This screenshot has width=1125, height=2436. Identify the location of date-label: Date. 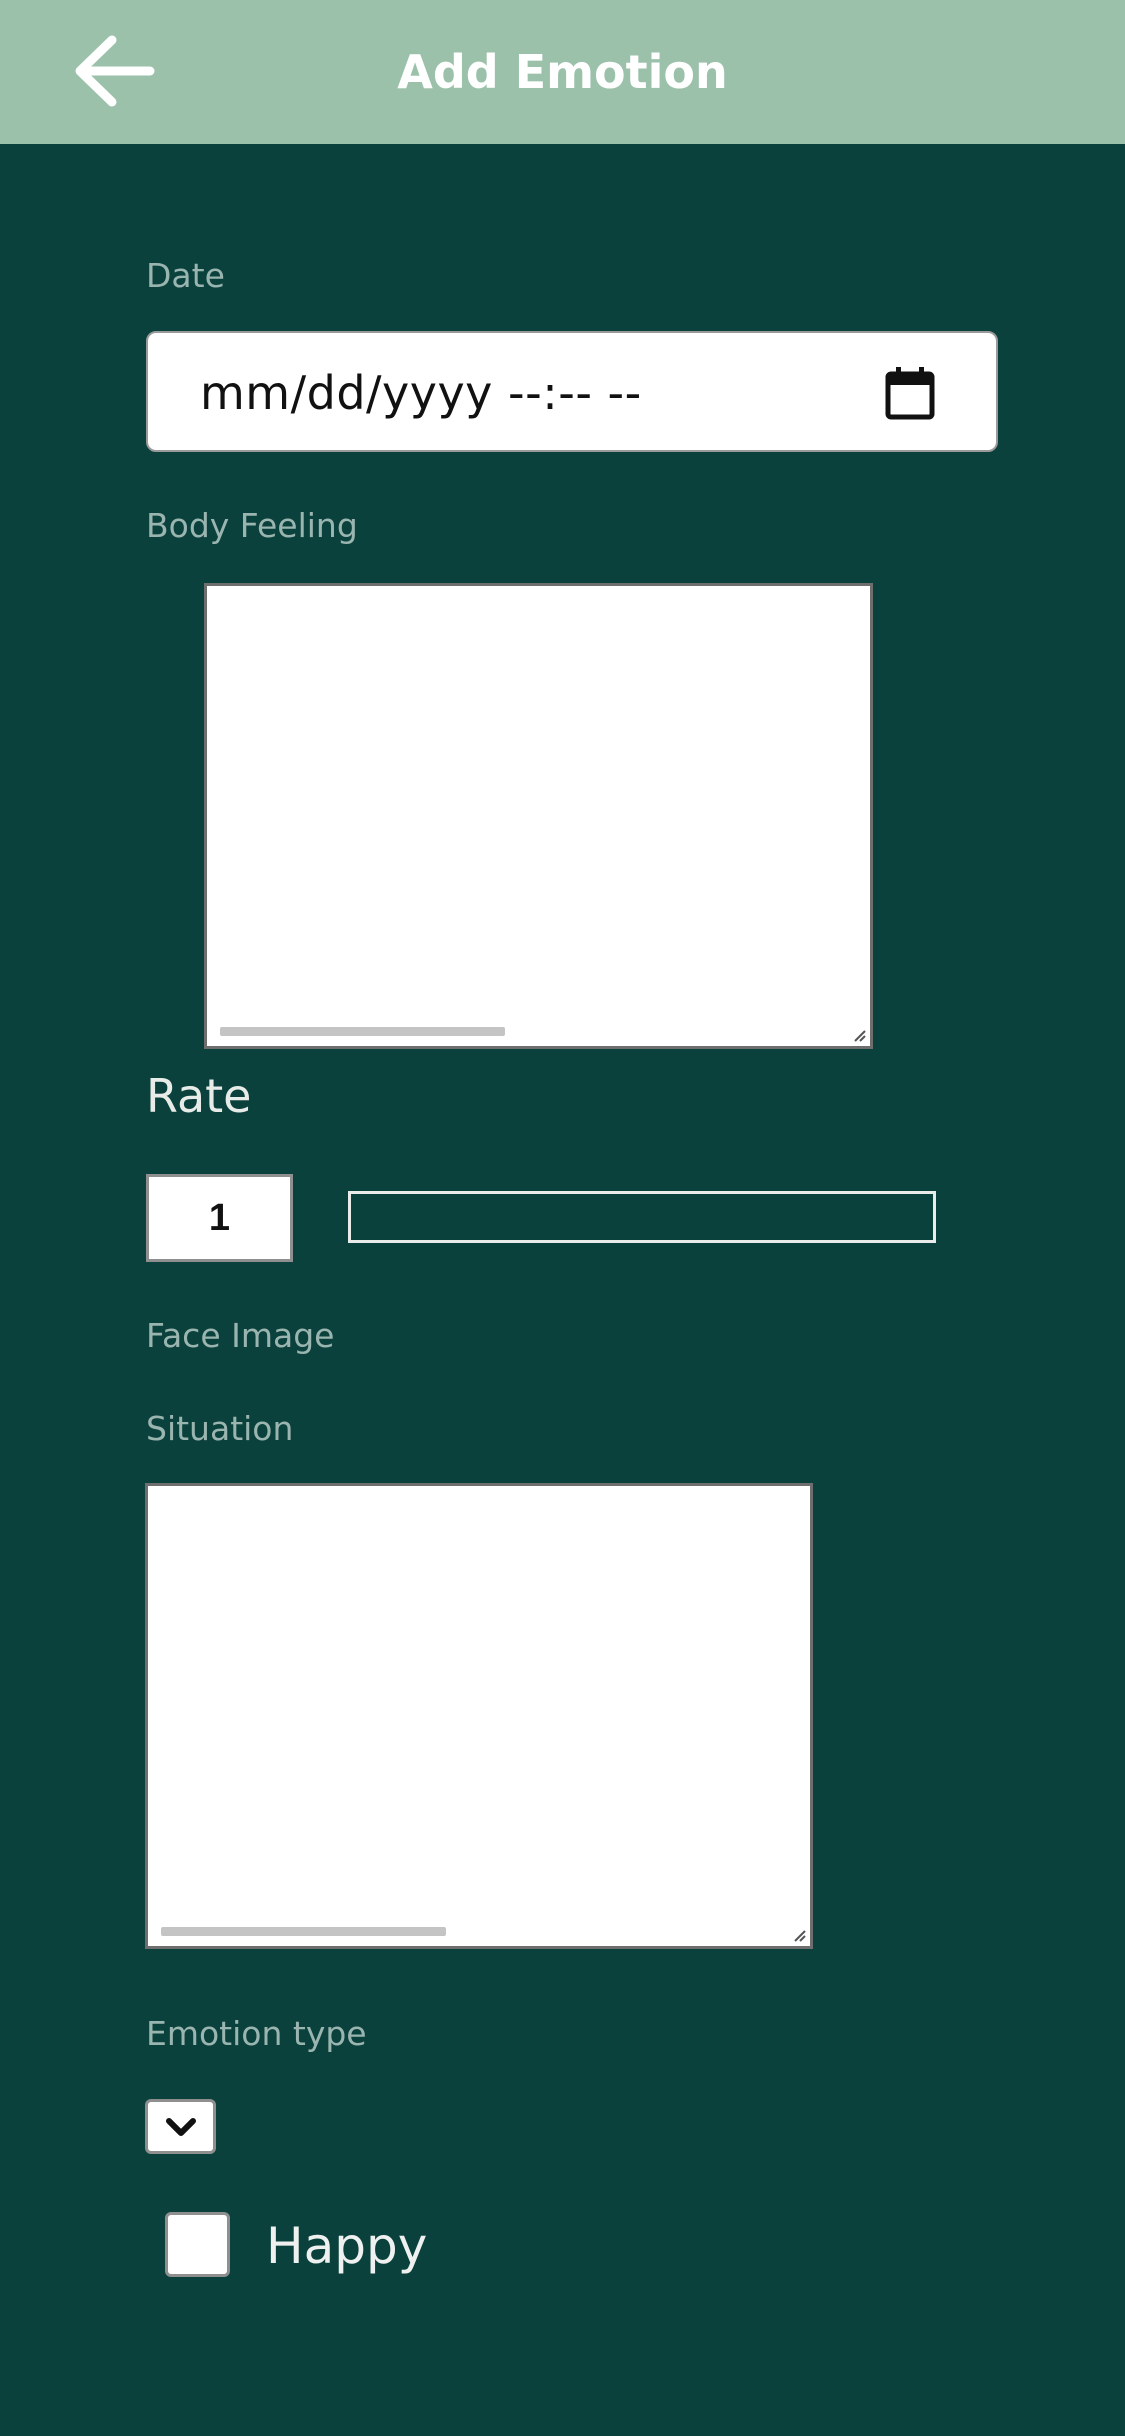
(185, 275).